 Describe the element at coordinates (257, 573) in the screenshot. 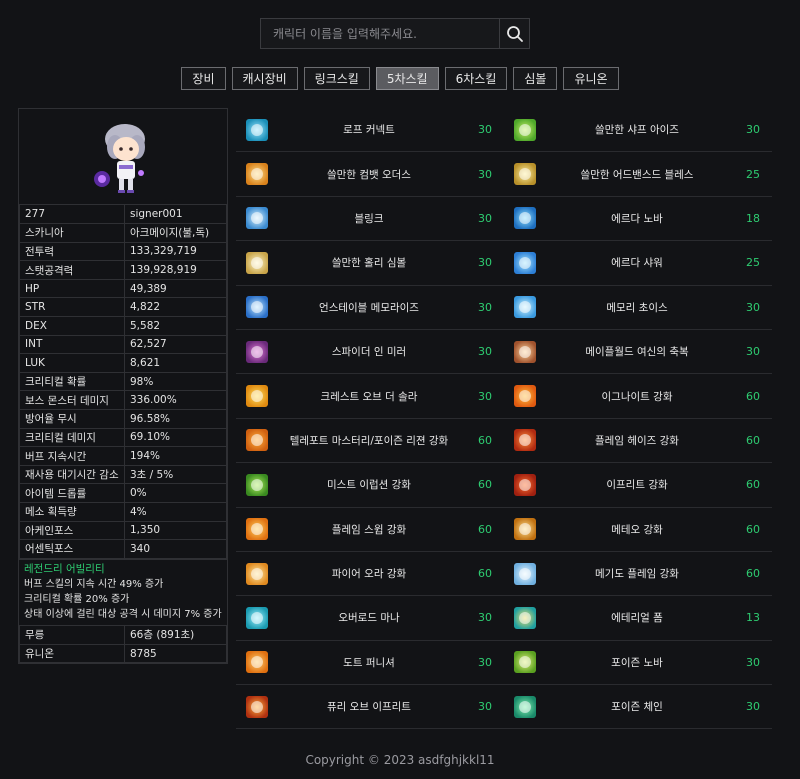

I see `fire-aura-icon` at that location.